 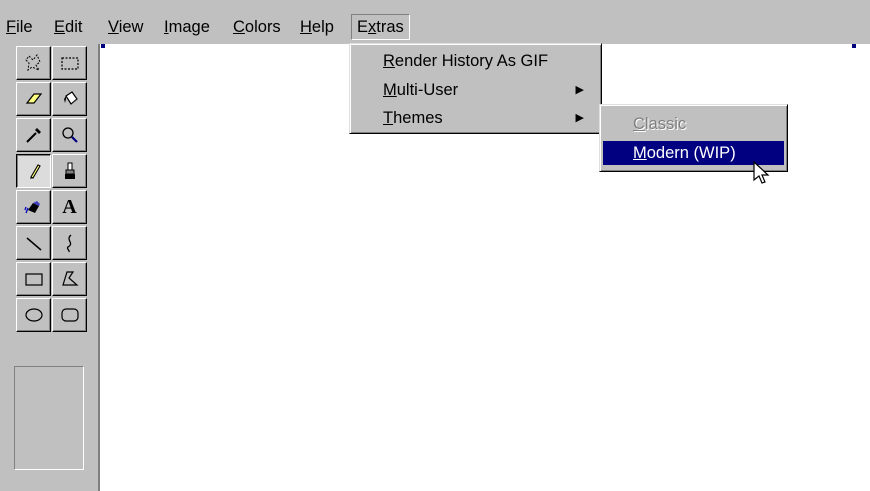 I want to click on airbrush-tool, so click(x=33, y=207).